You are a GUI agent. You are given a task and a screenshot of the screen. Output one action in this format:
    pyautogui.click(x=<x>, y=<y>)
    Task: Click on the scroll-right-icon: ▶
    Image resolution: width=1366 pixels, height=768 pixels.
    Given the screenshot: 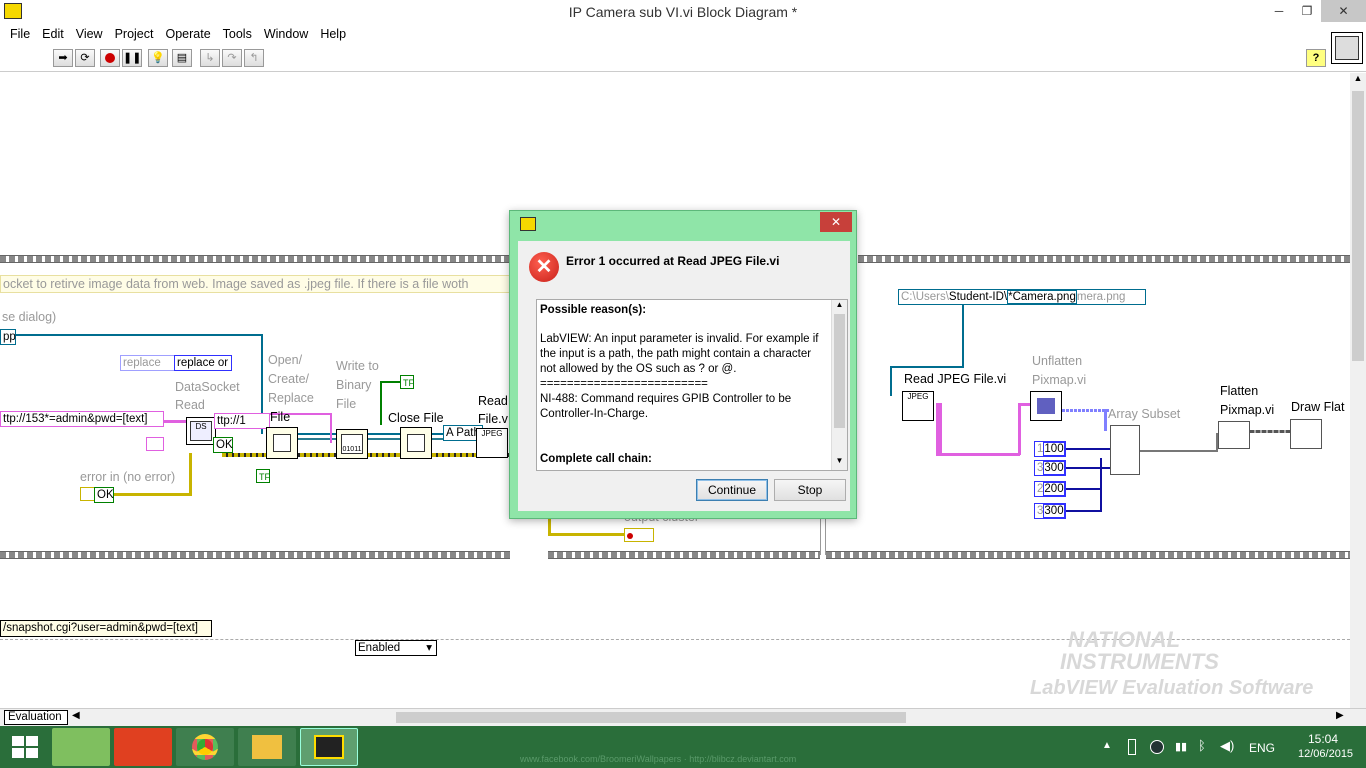 What is the action you would take?
    pyautogui.click(x=1340, y=715)
    